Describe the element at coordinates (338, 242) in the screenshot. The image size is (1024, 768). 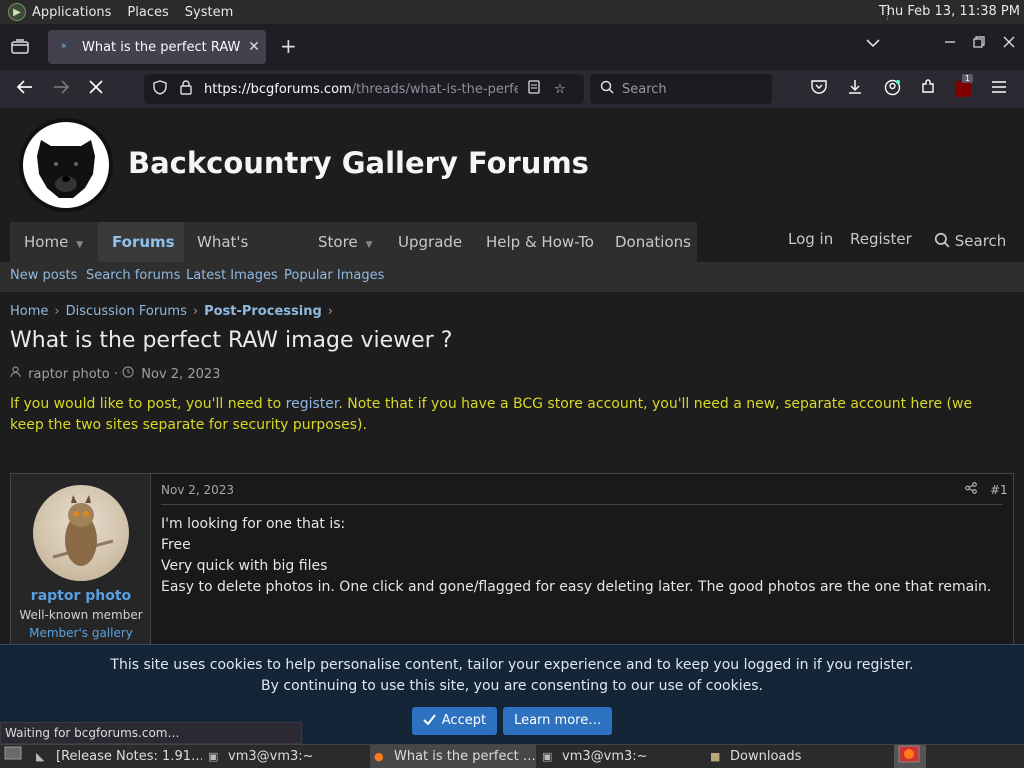
I see `nav-store-label: Store` at that location.